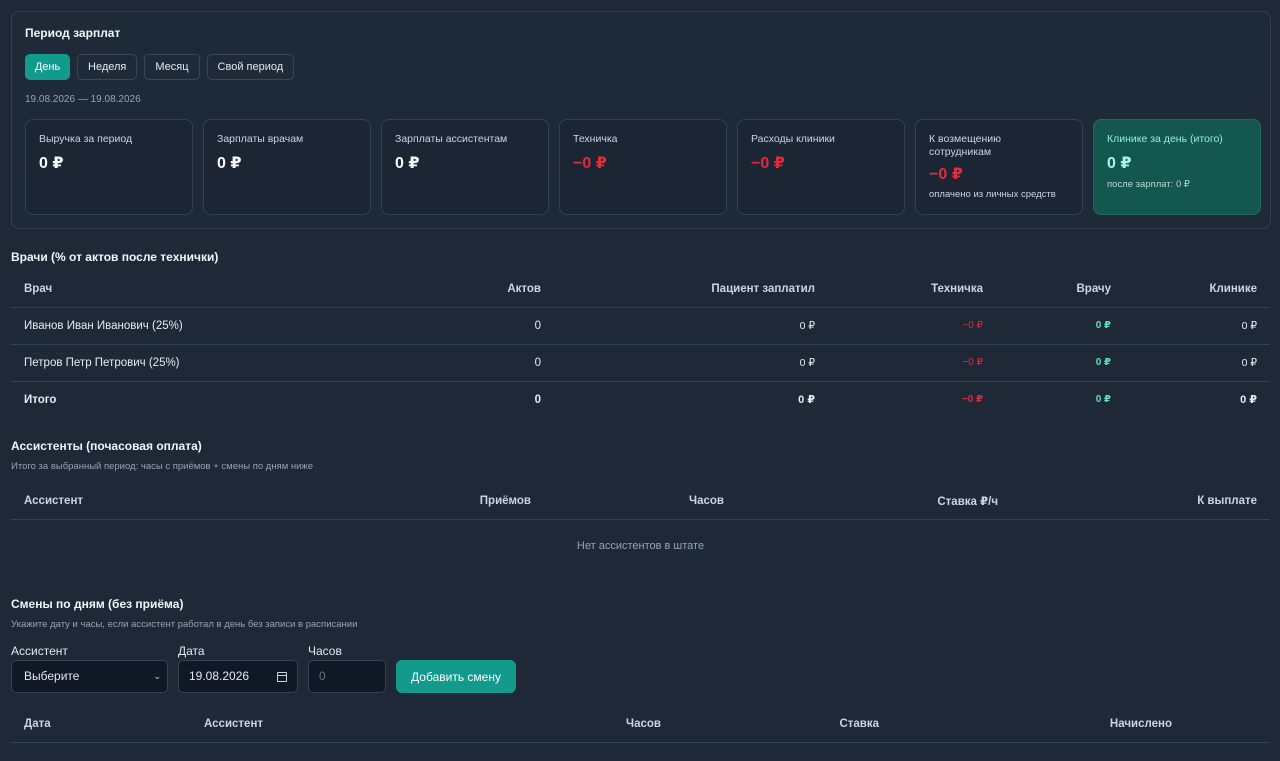 Image resolution: width=1280 pixels, height=761 pixels. Describe the element at coordinates (640, 399) in the screenshot. I see `table-total-row: Итого 0 0 ₽ −0 ₽ 0 ₽ 0 ₽` at that location.